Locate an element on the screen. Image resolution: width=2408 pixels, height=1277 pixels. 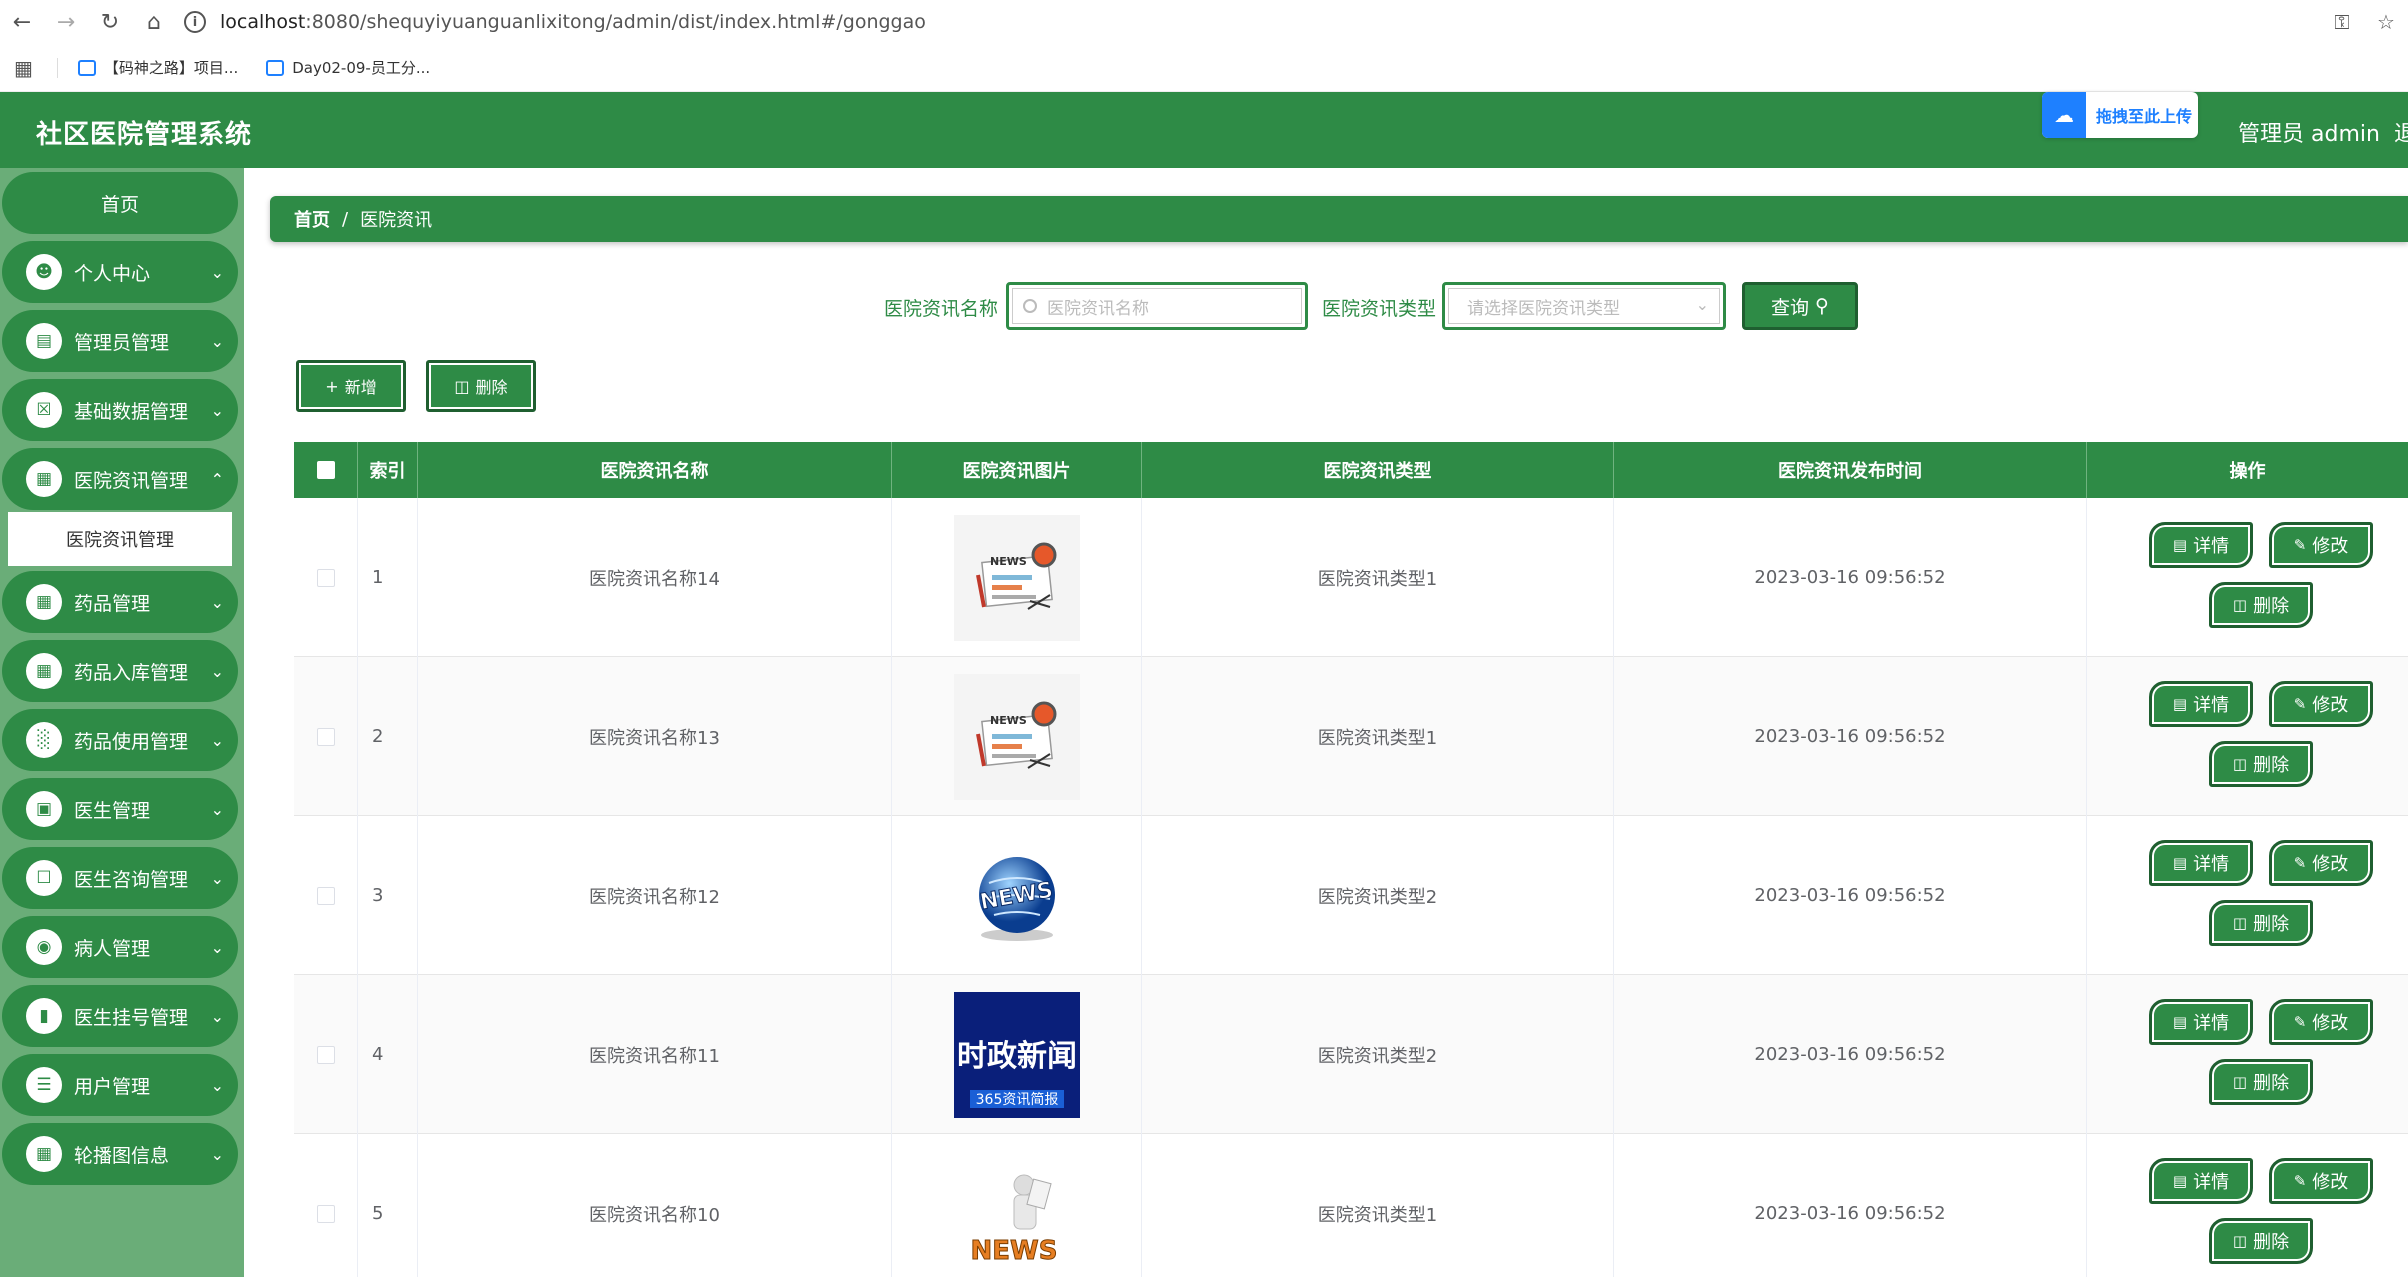
back-icon: ← is located at coordinates (22, 22).